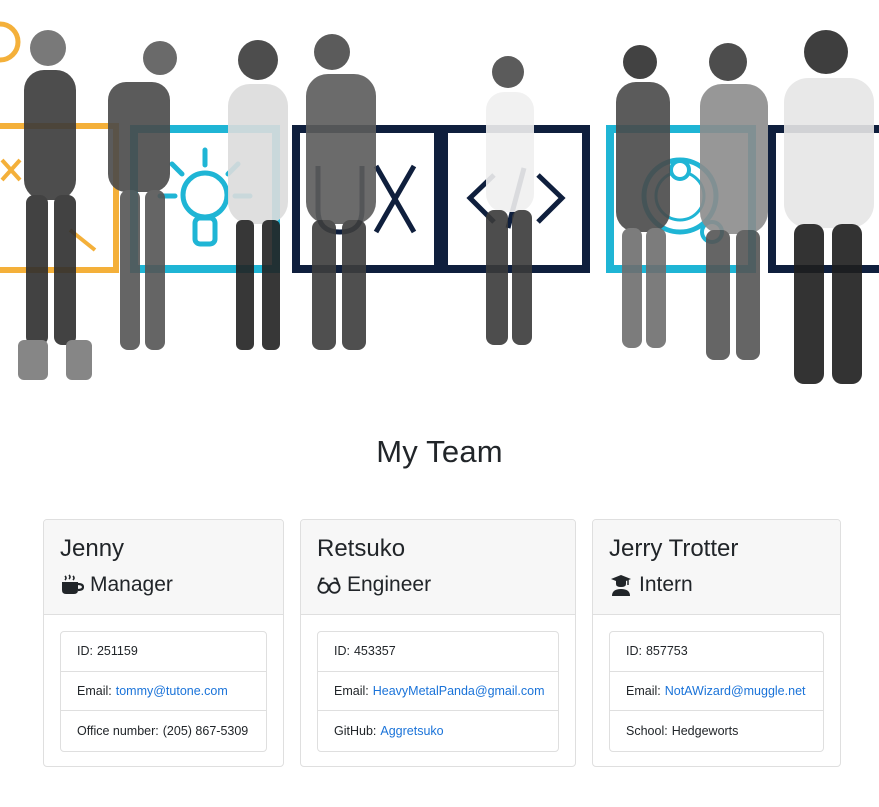  I want to click on github-link: Aggretsuko, so click(411, 731).